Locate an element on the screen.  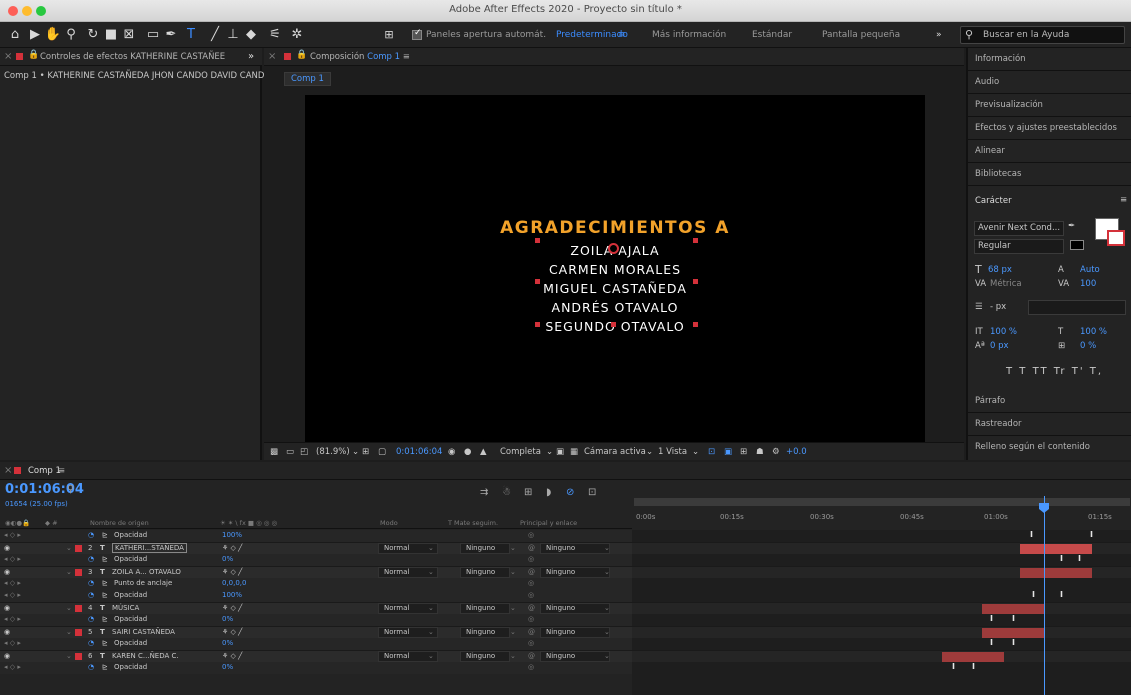
default-colors-icon is located at coordinates (1077, 245).